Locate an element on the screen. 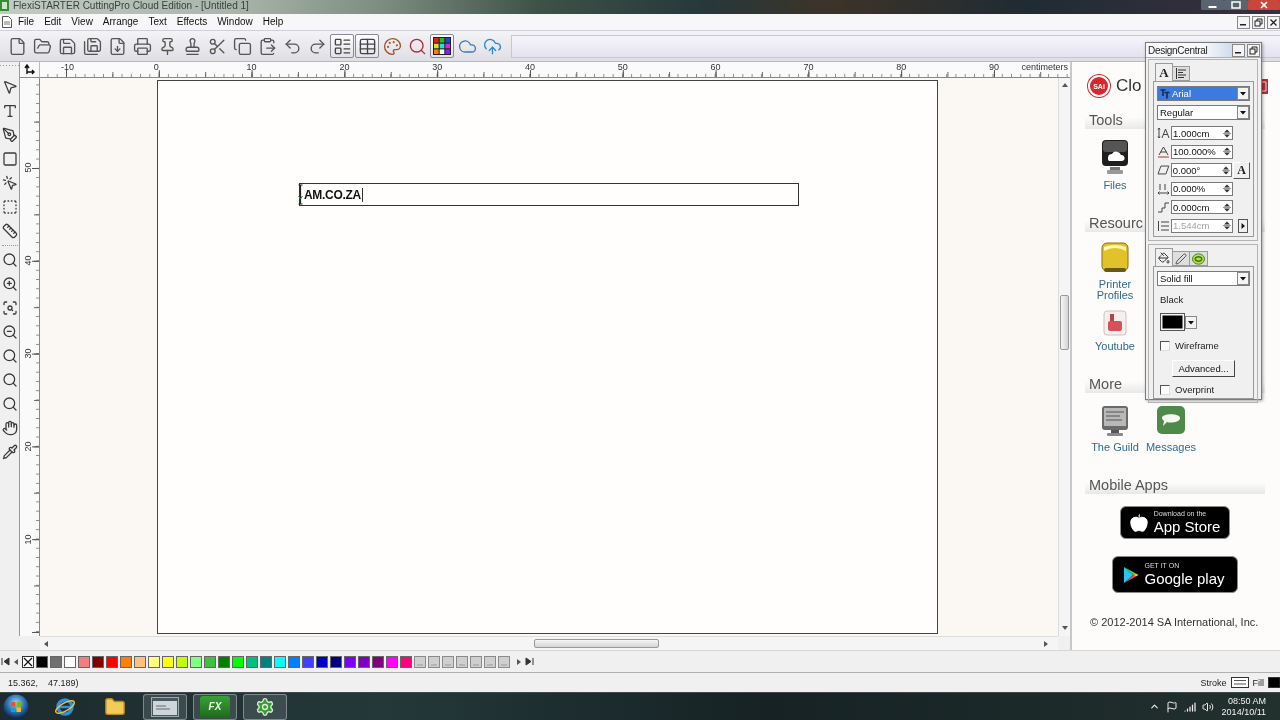  stroke-swatch-icon is located at coordinates (1239, 682).